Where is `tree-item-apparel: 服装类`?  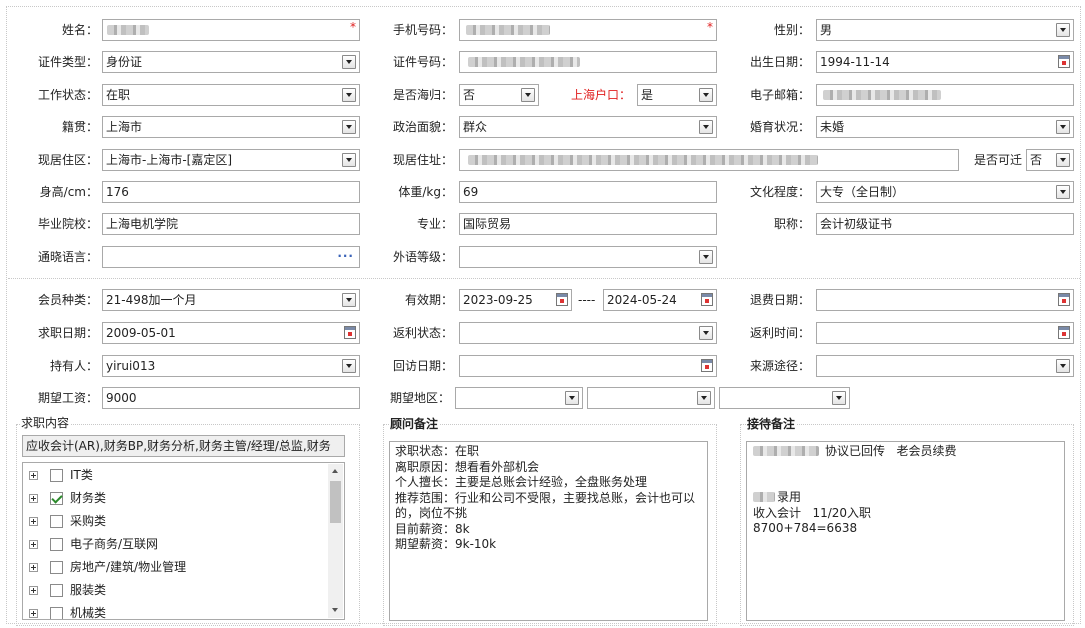
tree-item-apparel: 服装类 is located at coordinates (173, 590).